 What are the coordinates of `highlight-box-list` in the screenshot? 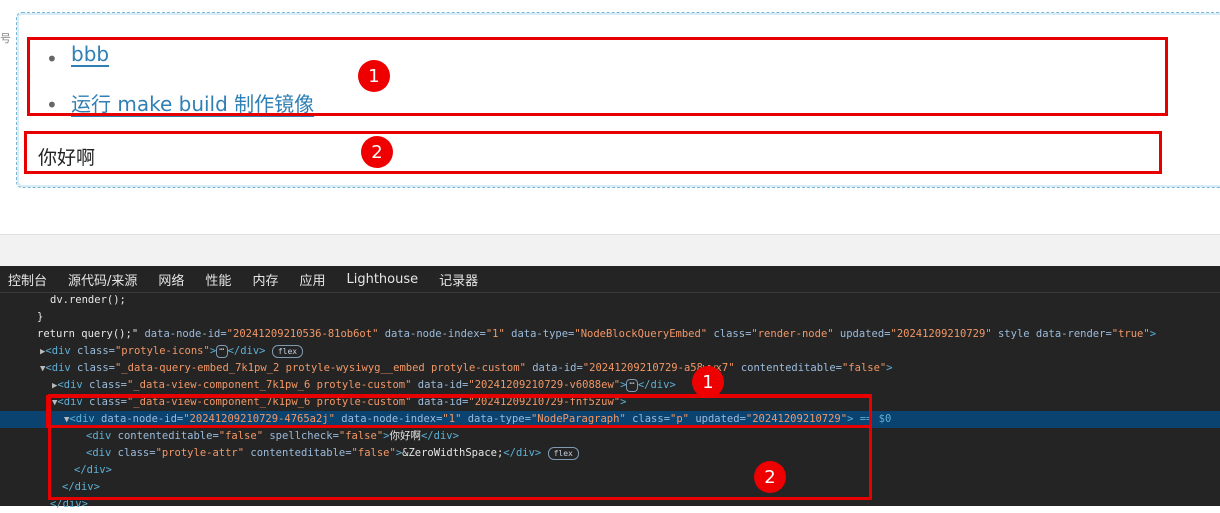 It's located at (597, 76).